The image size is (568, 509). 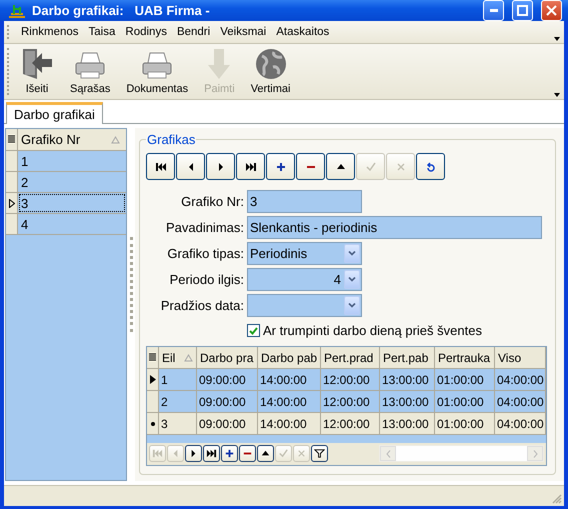 I want to click on minimize-button, so click(x=493, y=10).